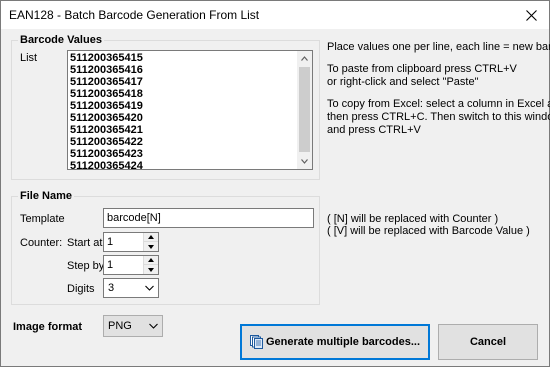 This screenshot has width=550, height=367. I want to click on start-at-increment, so click(151, 237).